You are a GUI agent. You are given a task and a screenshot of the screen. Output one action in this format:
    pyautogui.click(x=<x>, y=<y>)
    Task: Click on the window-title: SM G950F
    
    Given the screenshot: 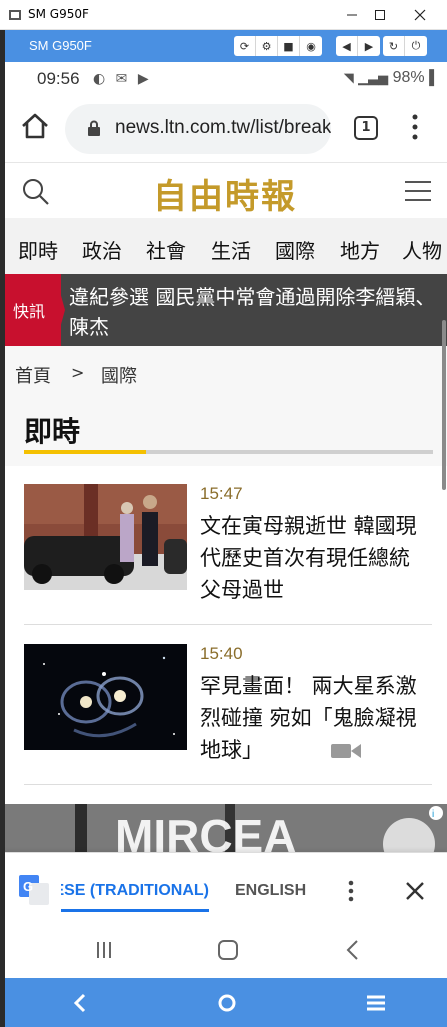 What is the action you would take?
    pyautogui.click(x=58, y=14)
    